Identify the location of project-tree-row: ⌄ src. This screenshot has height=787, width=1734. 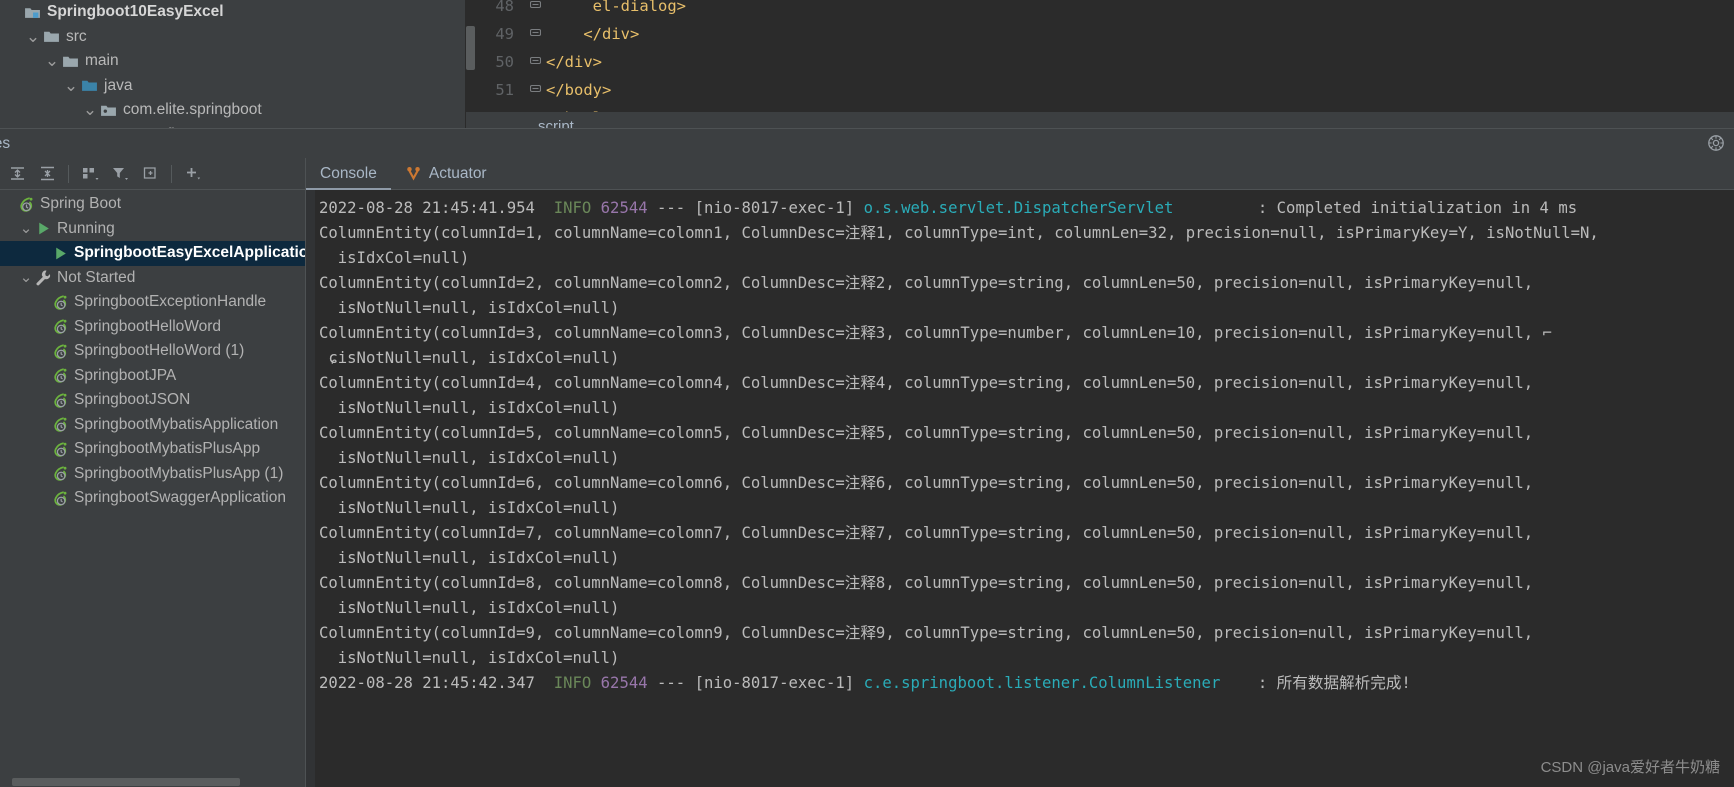
(232, 37).